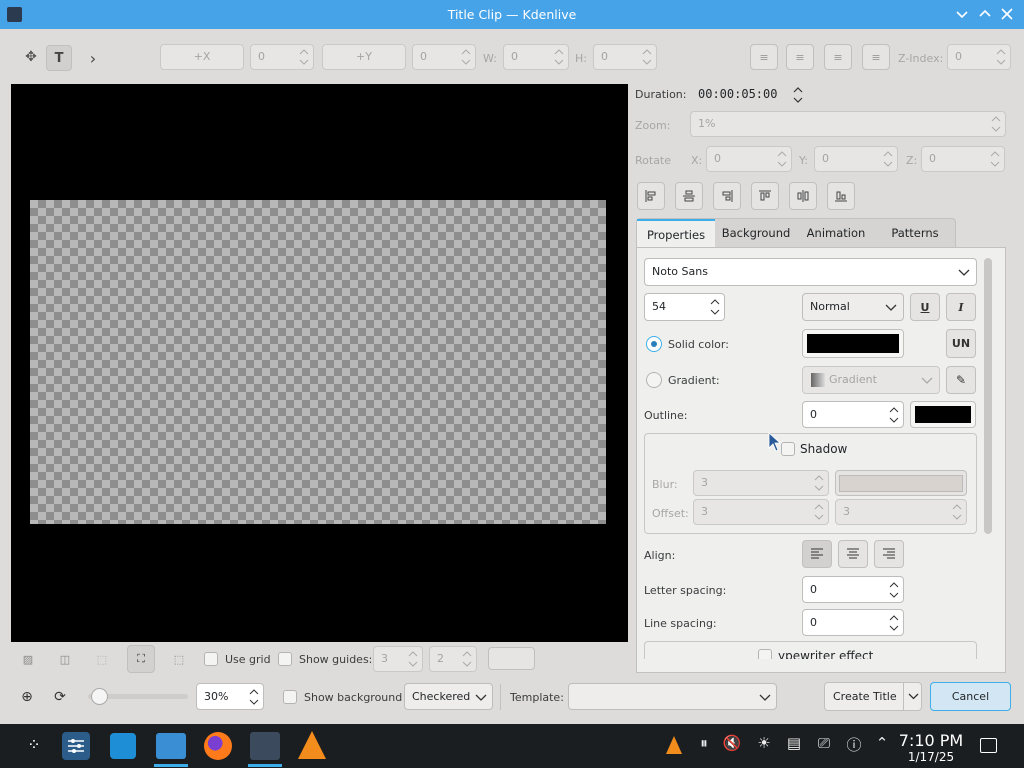 The height and width of the screenshot is (768, 1024). Describe the element at coordinates (65, 659) in the screenshot. I see `split-view-icon: ◫` at that location.